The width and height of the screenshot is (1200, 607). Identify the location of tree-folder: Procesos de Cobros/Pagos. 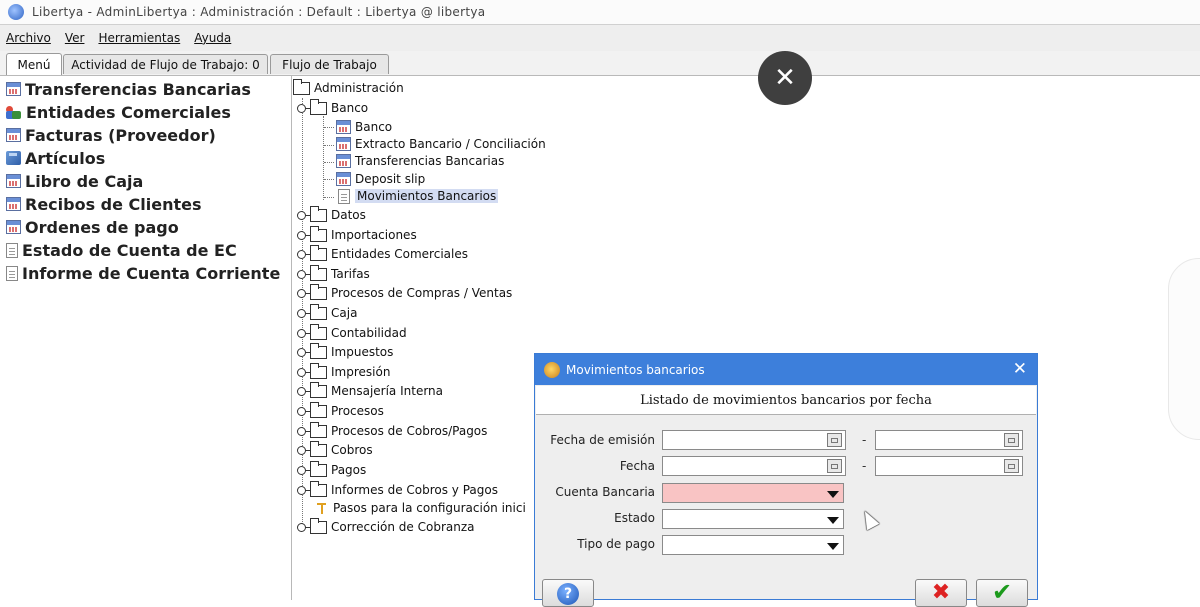
(392, 430).